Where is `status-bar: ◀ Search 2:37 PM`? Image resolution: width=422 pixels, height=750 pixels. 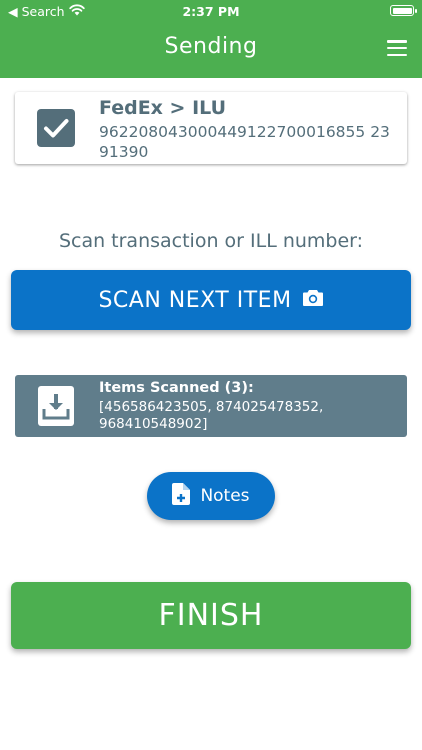
status-bar: ◀ Search 2:37 PM is located at coordinates (211, 11).